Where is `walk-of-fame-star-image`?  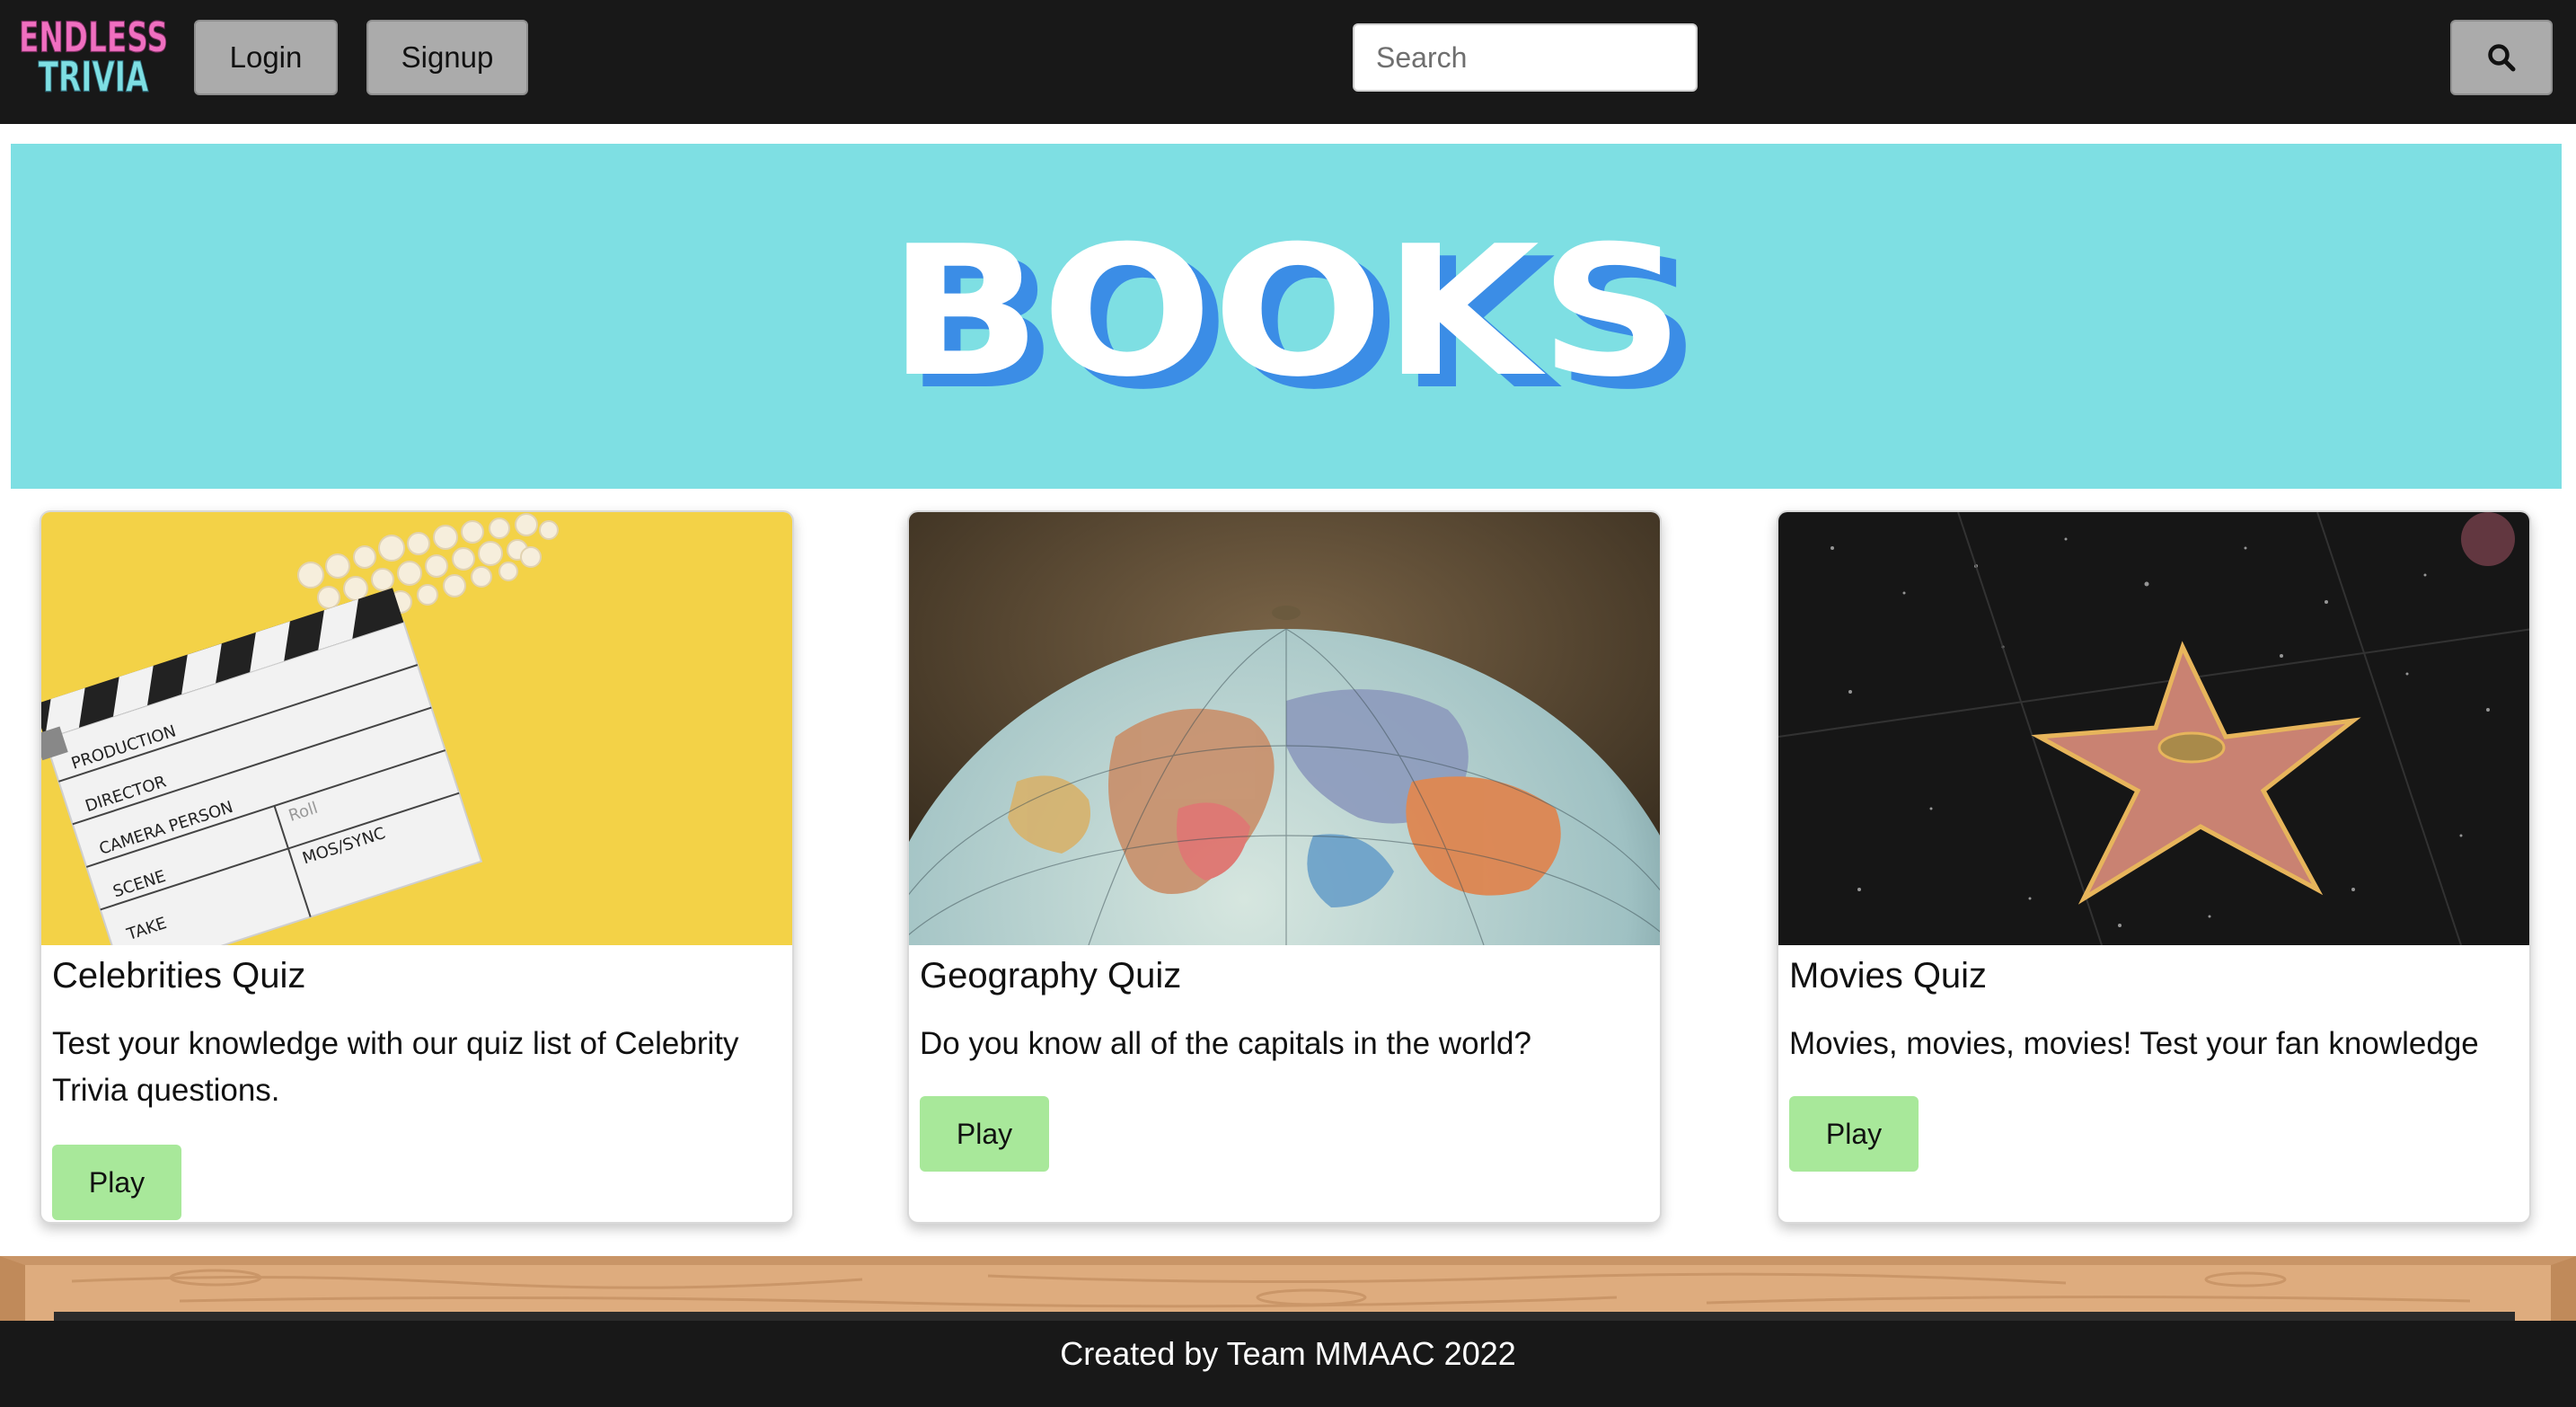
walk-of-fame-star-image is located at coordinates (2153, 729).